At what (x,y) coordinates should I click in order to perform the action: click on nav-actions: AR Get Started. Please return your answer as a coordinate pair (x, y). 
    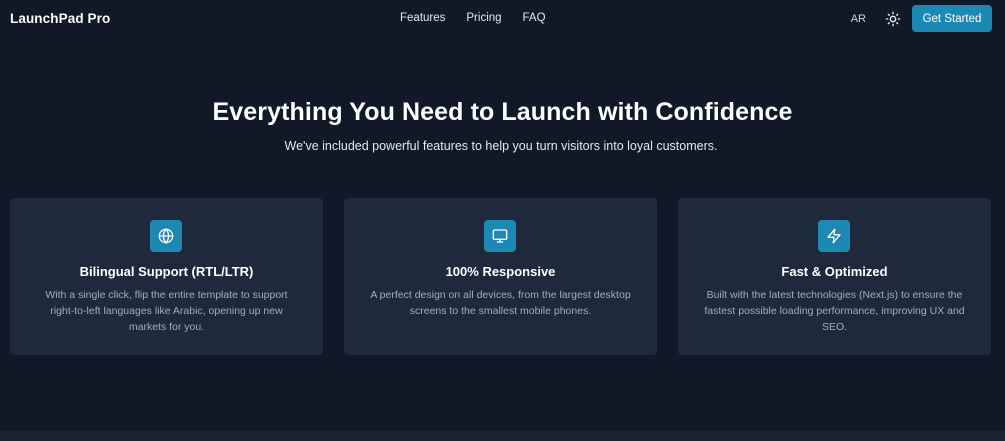
    Looking at the image, I should click on (921, 18).